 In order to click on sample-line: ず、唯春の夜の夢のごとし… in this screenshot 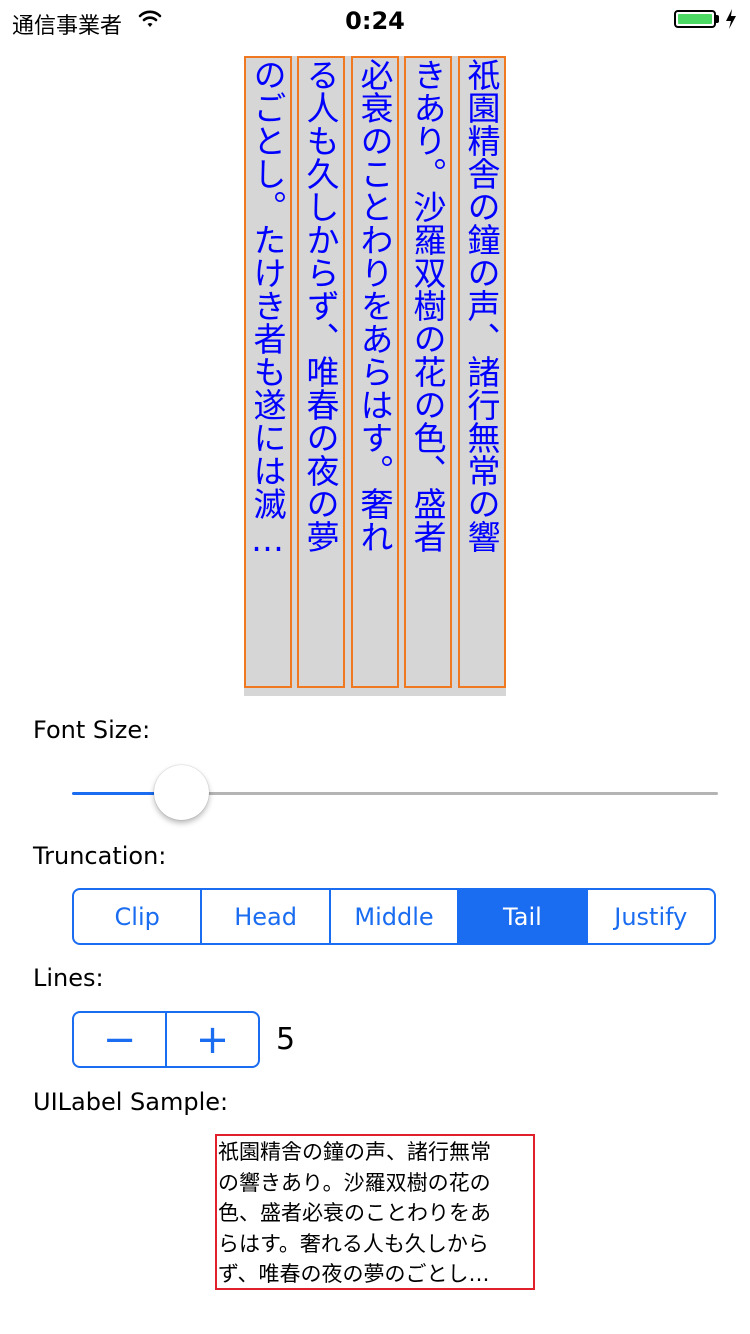, I will do `click(354, 1274)`.